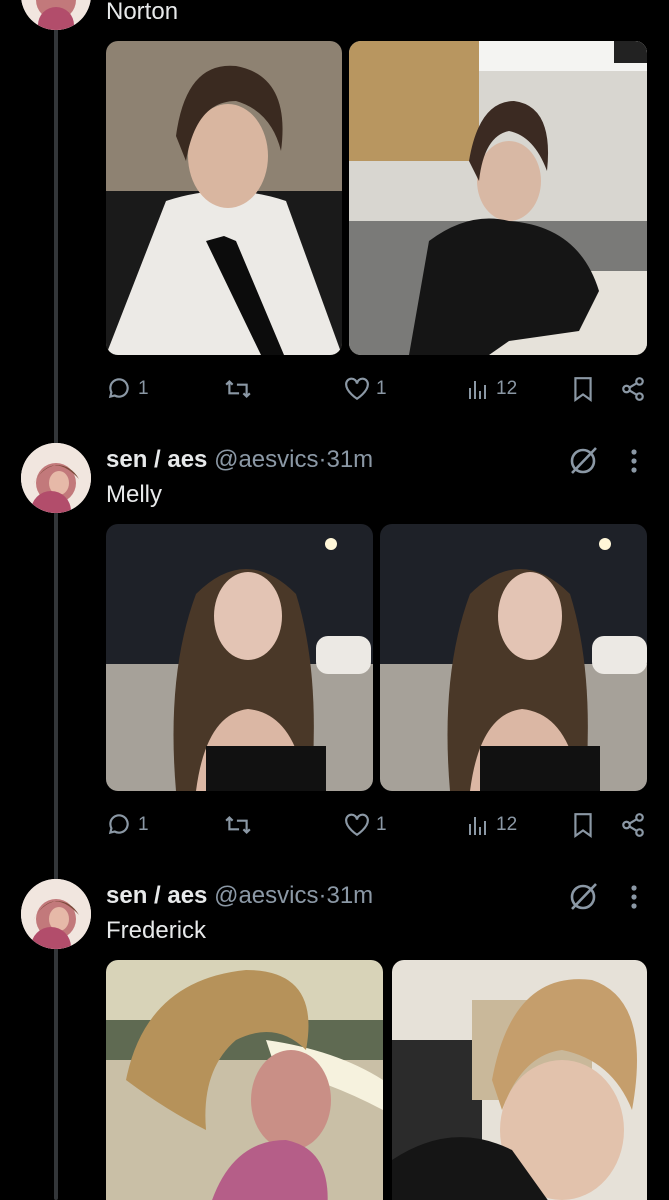 The image size is (669, 1200). I want to click on post-text: Frederick, so click(156, 930).